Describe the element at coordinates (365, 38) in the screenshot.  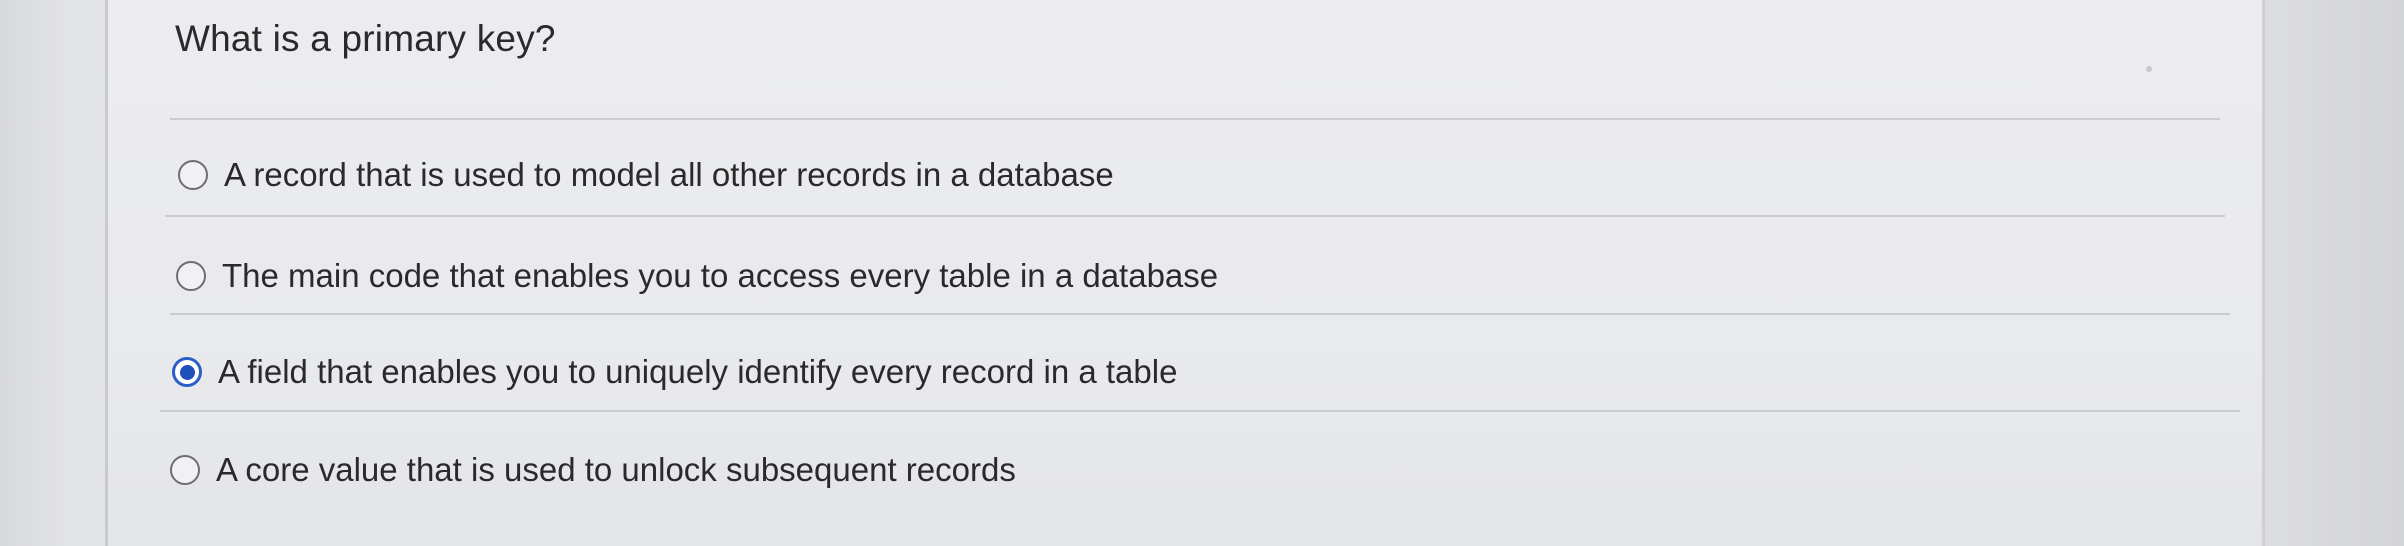
I see `question-text: What is a primary key?` at that location.